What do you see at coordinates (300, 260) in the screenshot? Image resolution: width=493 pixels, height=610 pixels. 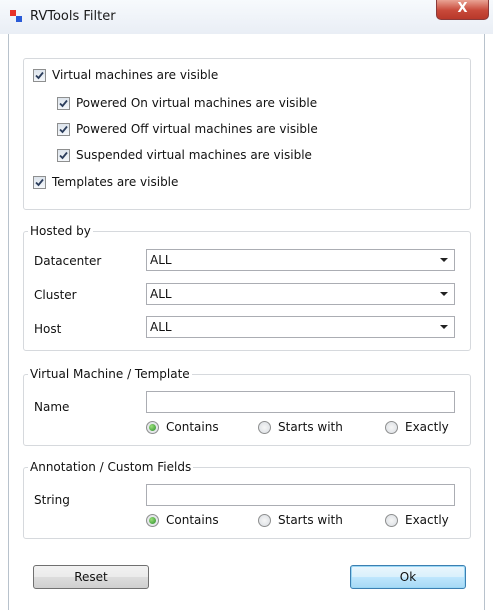 I see `datacenter-dropdown: ALL` at bounding box center [300, 260].